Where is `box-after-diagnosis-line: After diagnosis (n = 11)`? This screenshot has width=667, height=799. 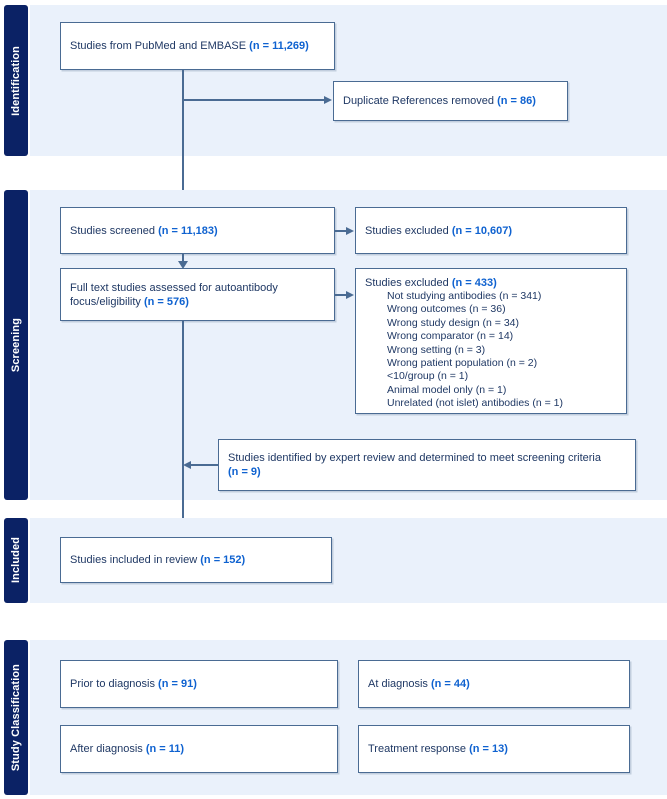
box-after-diagnosis-line: After diagnosis (n = 11) is located at coordinates (199, 749).